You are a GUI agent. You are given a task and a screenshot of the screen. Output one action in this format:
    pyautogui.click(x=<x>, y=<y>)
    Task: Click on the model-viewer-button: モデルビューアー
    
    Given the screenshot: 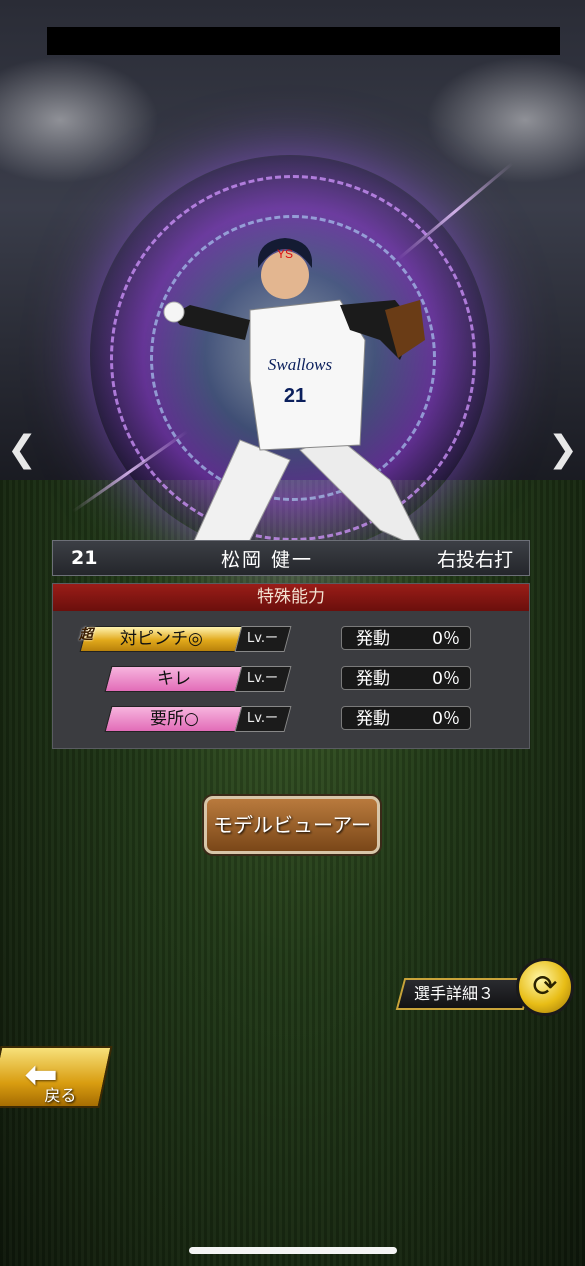 What is the action you would take?
    pyautogui.click(x=292, y=825)
    